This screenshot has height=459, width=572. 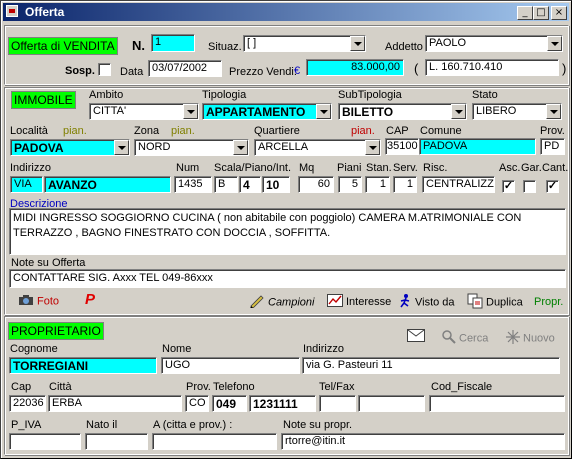 I want to click on close-button: ×, so click(x=559, y=13).